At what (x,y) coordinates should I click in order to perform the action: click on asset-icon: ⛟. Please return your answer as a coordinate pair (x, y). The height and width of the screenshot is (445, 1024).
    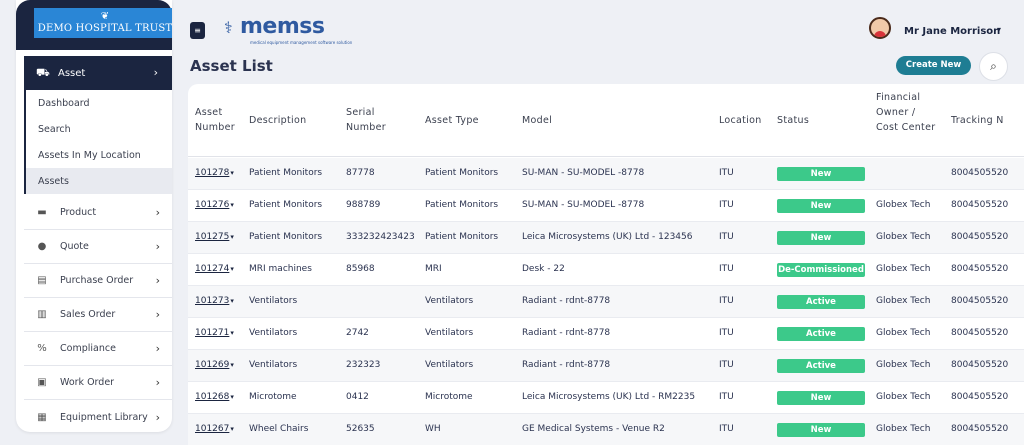
    Looking at the image, I should click on (43, 72).